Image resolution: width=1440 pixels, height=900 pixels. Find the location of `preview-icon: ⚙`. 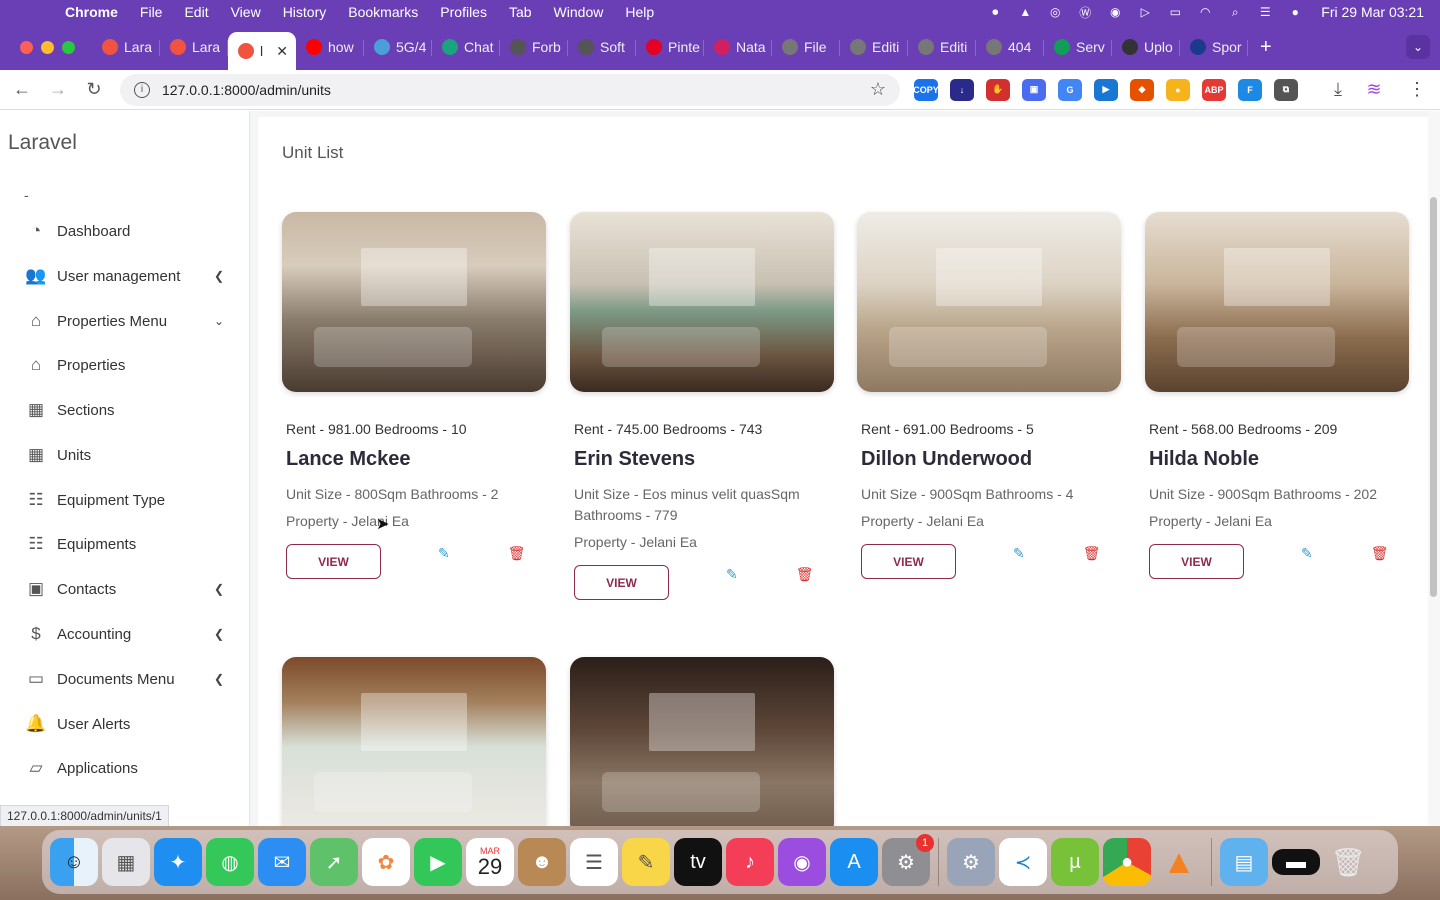

preview-icon: ⚙ is located at coordinates (971, 862).